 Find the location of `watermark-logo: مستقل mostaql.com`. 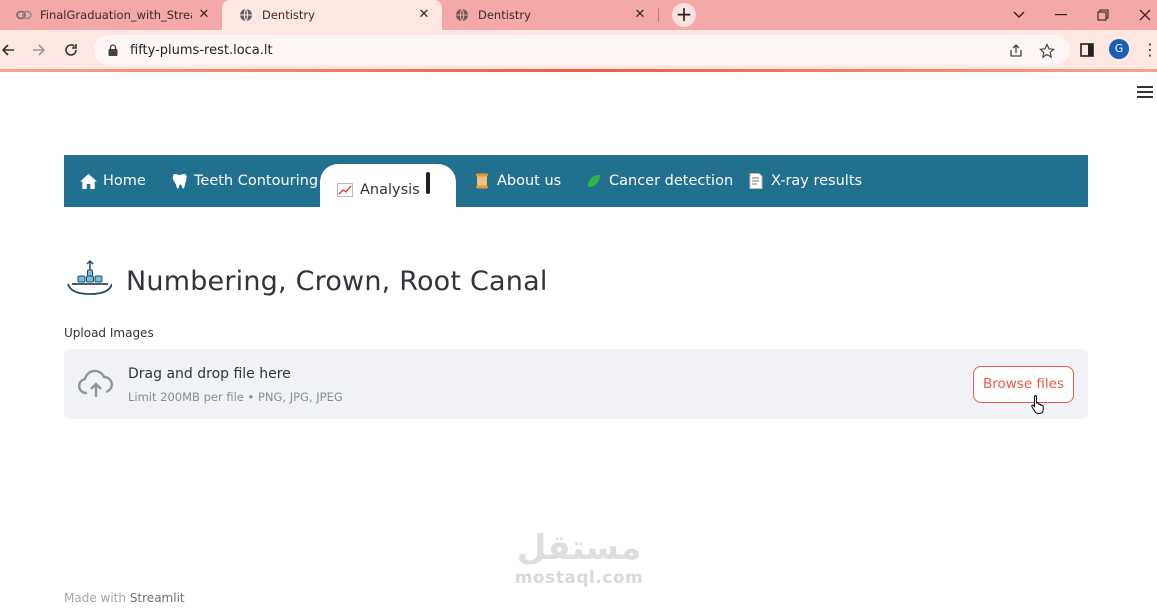

watermark-logo: مستقل mostaql.com is located at coordinates (579, 563).